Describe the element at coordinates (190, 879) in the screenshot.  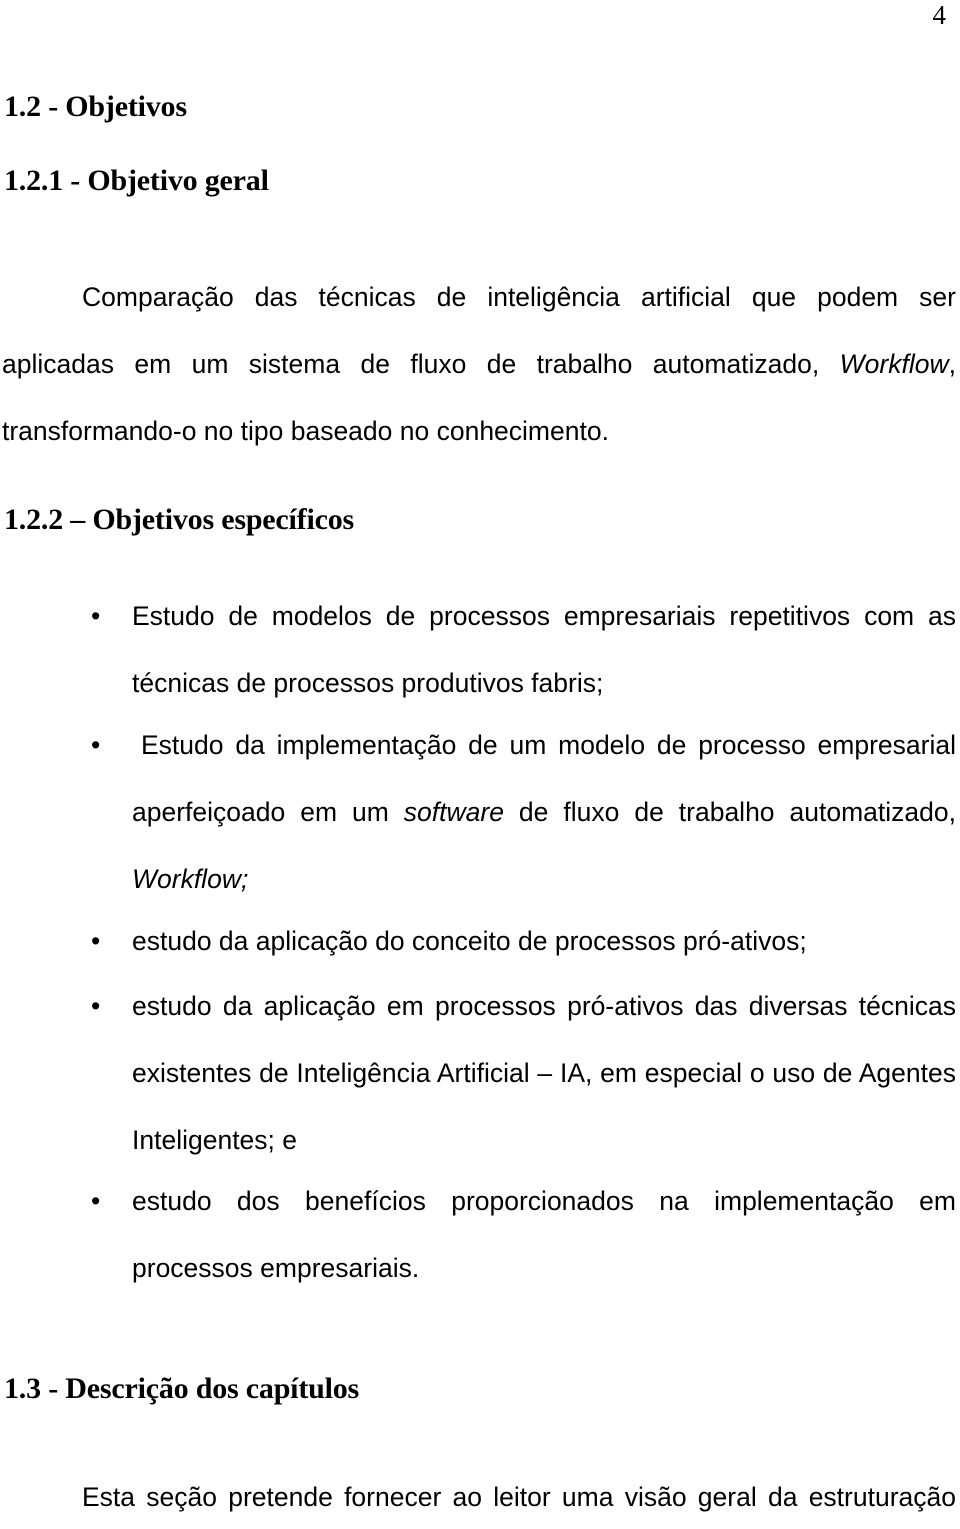
I see `list-item-italic-workflow: Workflow;` at that location.